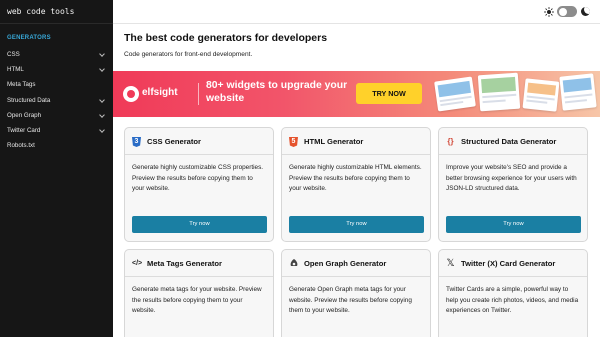 This screenshot has width=600, height=337. What do you see at coordinates (21, 85) in the screenshot?
I see `sidebar-item-label: Meta Tags` at bounding box center [21, 85].